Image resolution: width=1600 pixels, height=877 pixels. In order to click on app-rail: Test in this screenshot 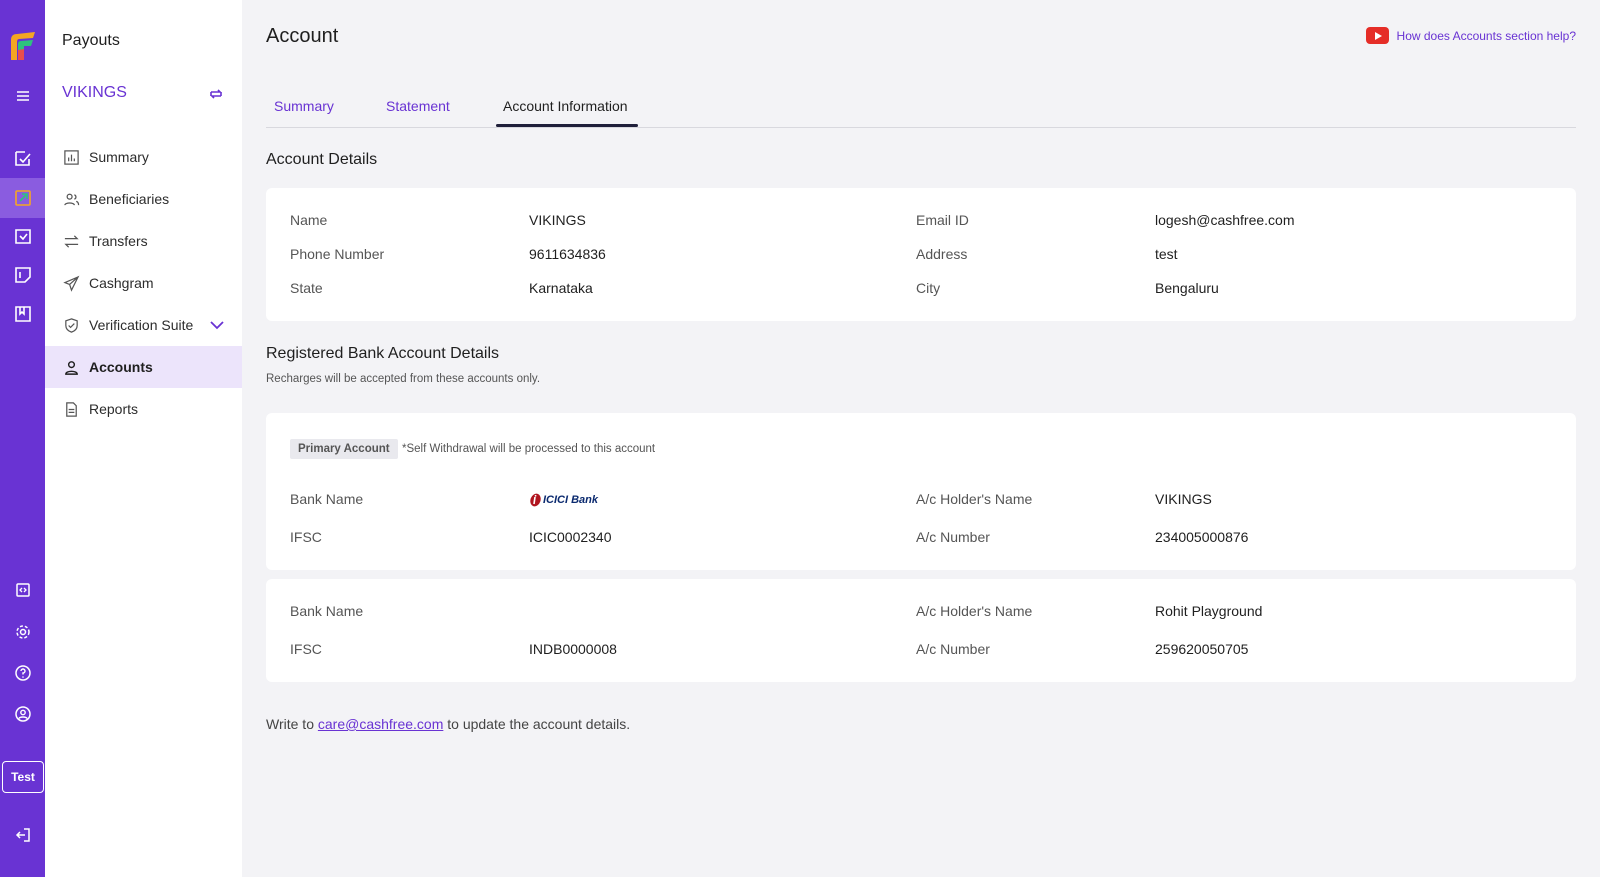, I will do `click(22, 438)`.